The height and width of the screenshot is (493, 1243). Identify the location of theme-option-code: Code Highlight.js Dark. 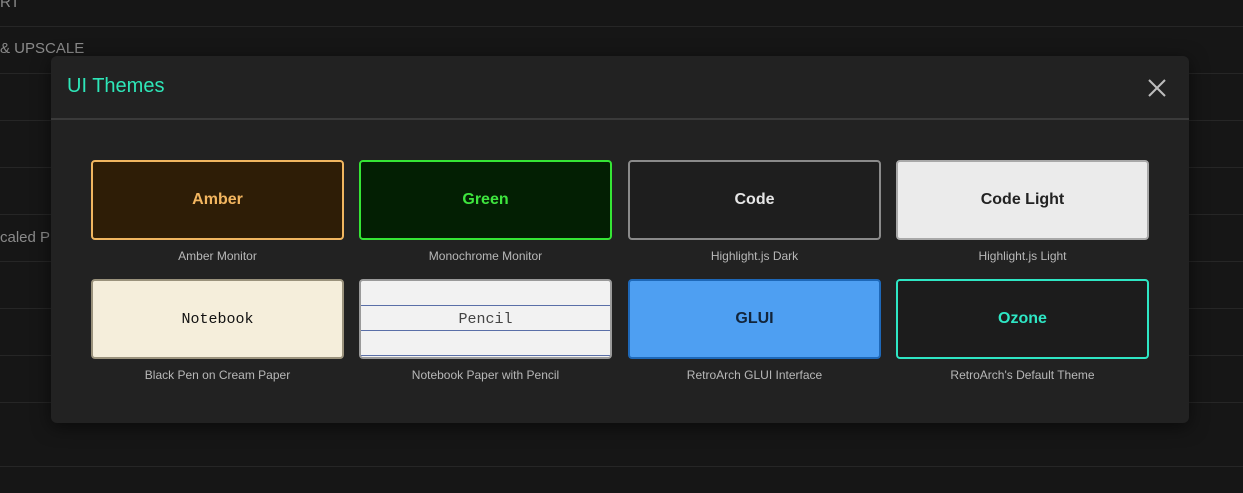
(754, 211).